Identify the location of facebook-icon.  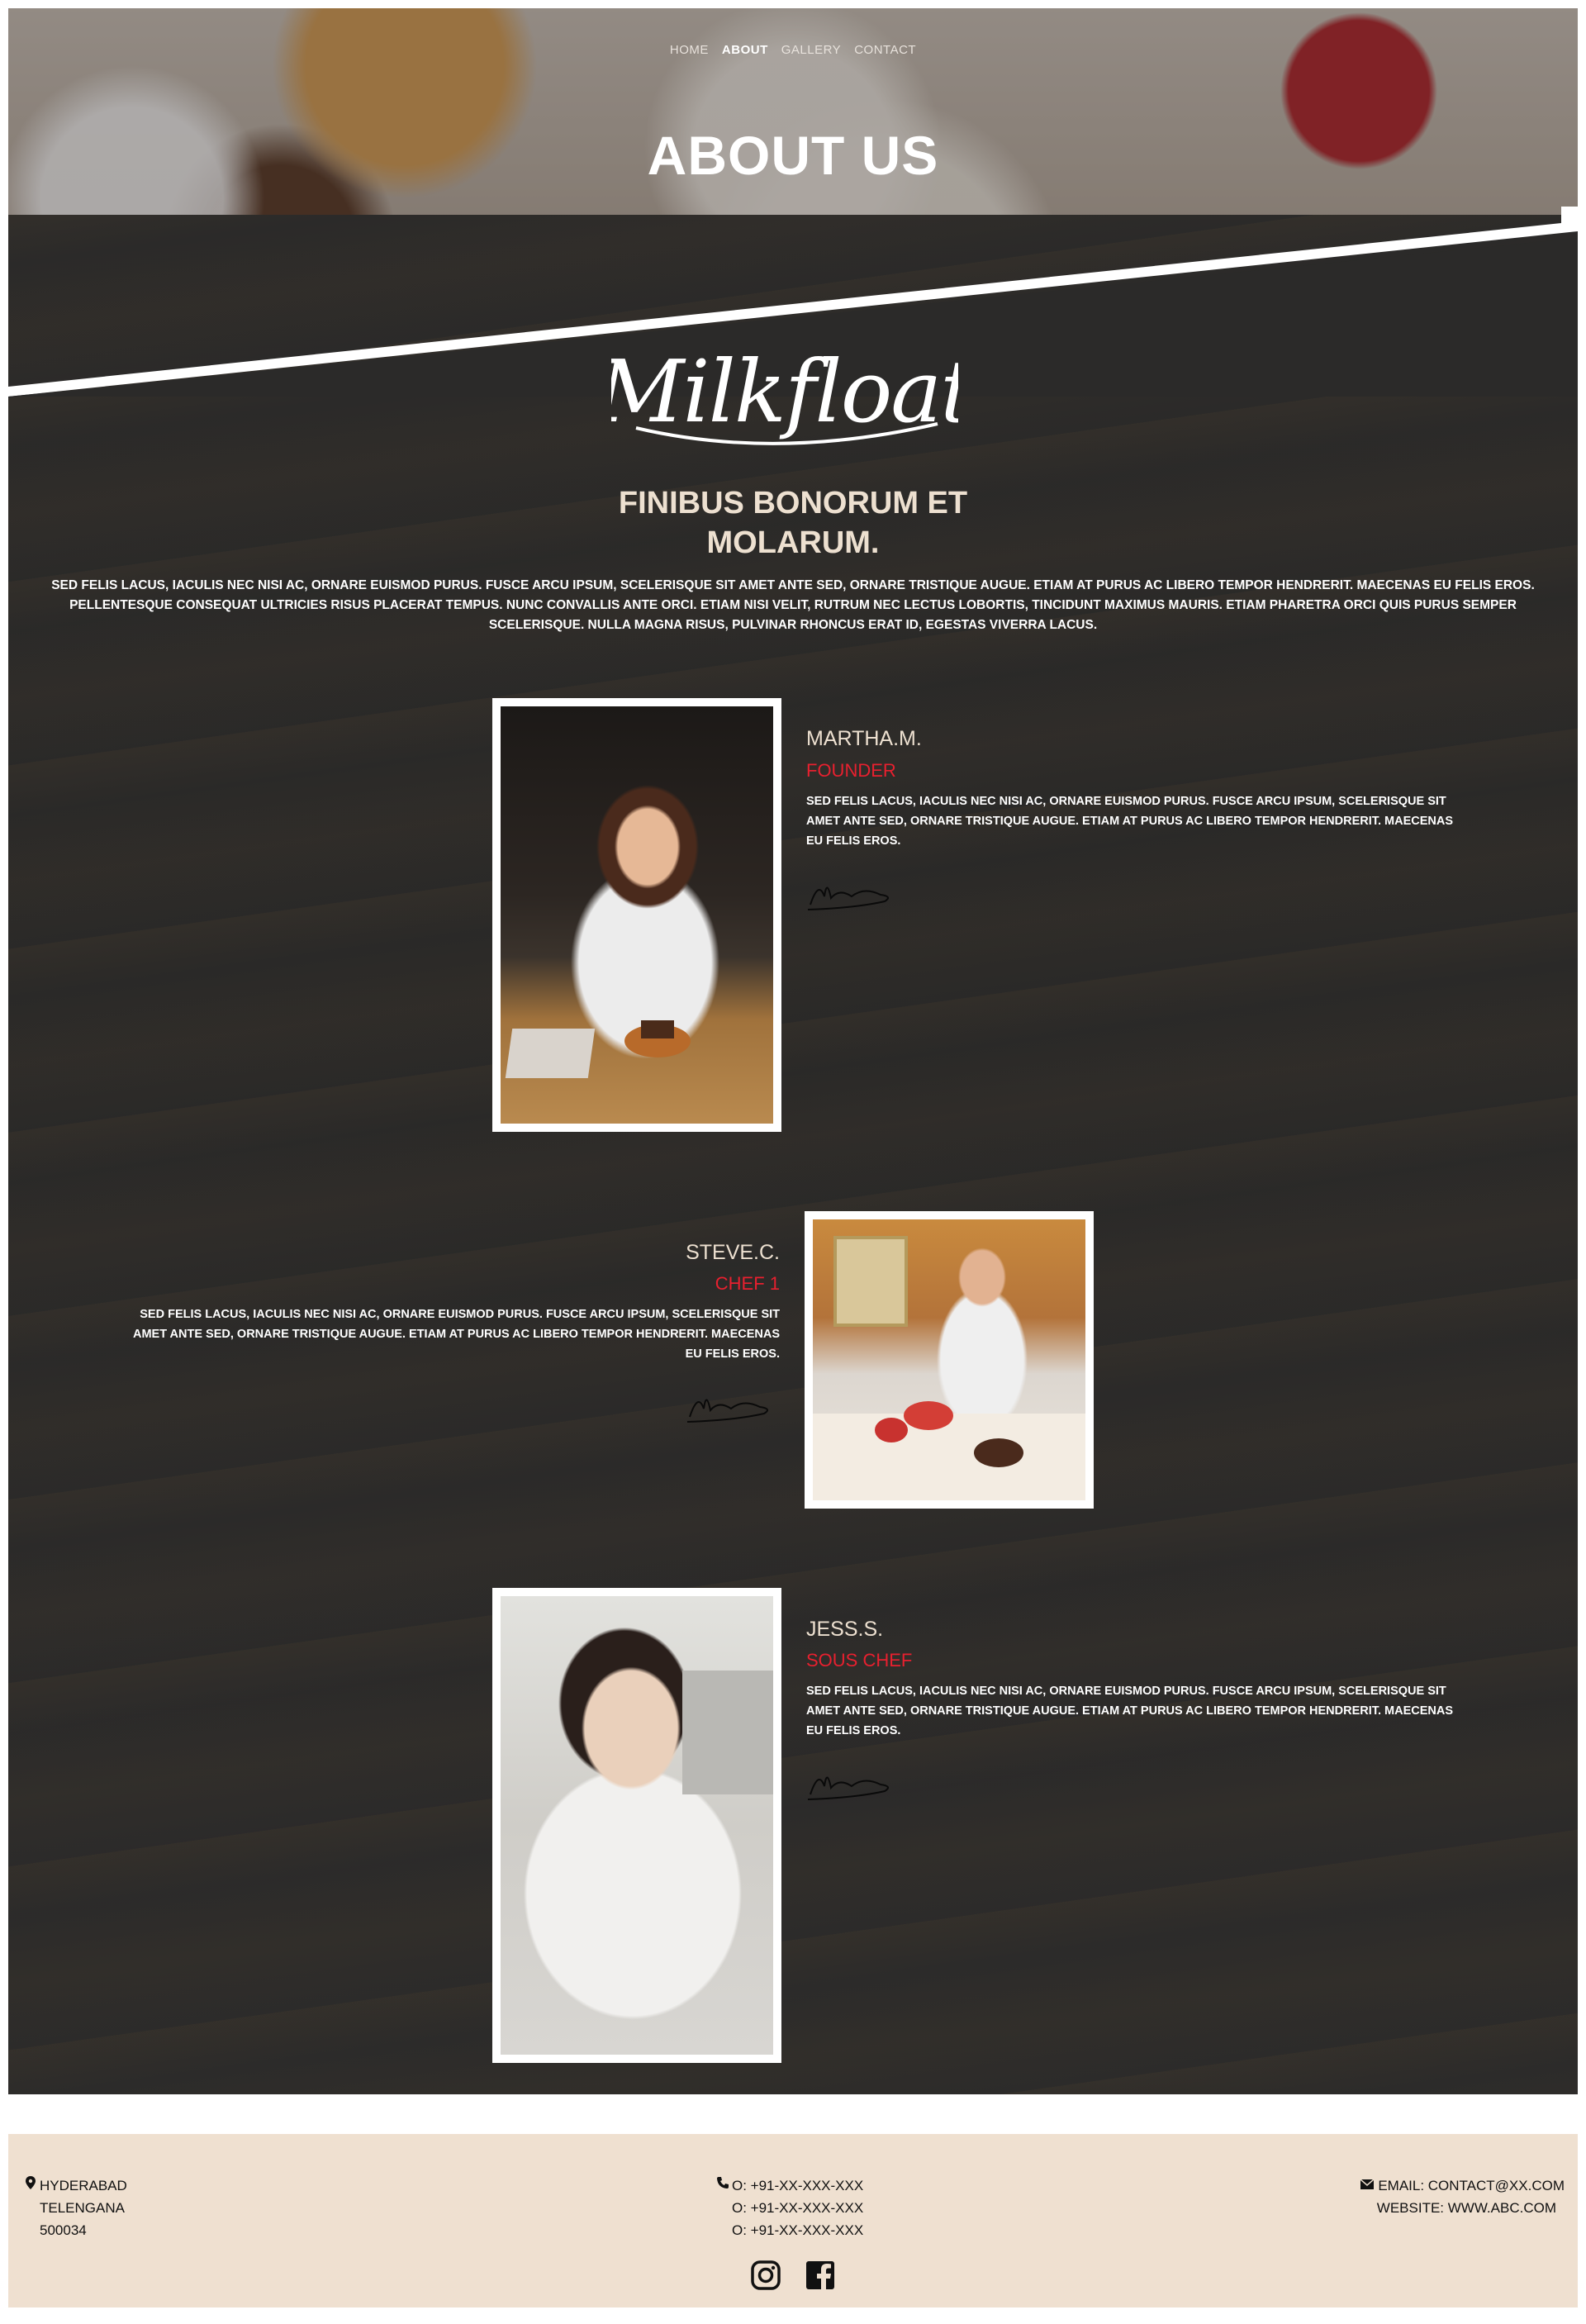
(820, 2276).